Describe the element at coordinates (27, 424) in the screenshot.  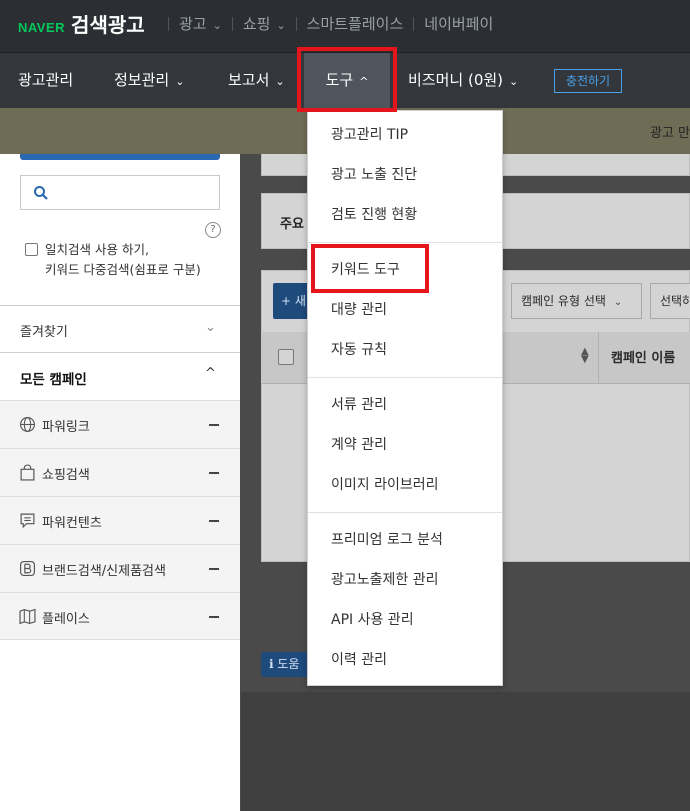
I see `globe-icon` at that location.